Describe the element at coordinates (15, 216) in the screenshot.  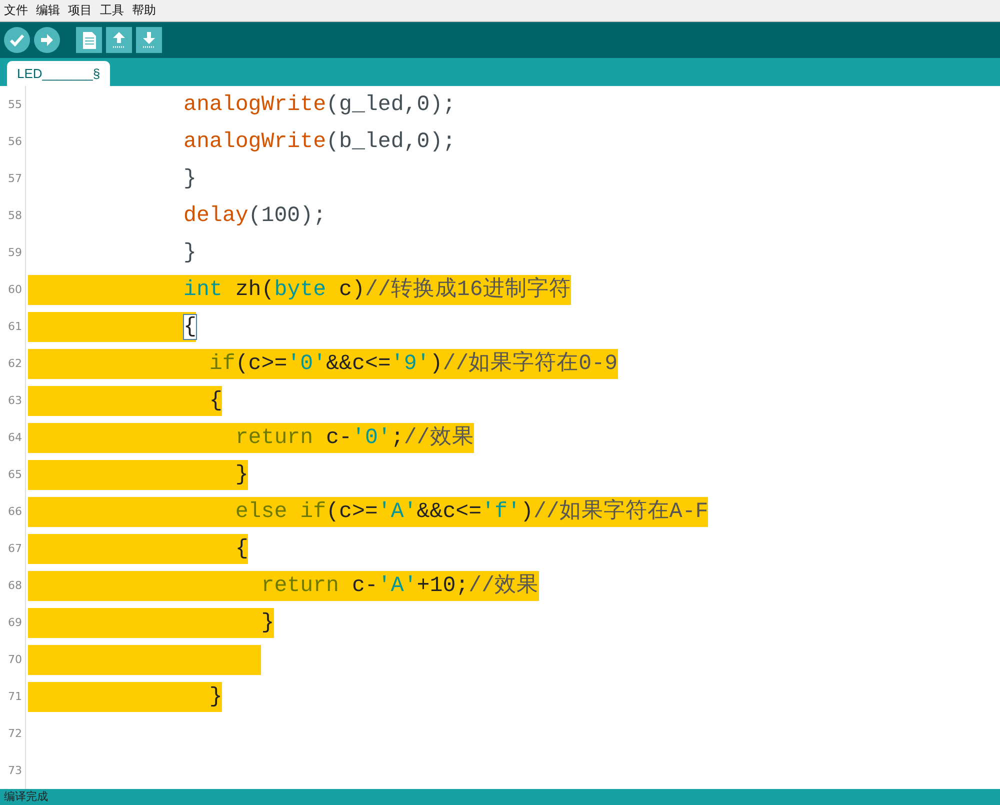
I see `line-number: 58` at that location.